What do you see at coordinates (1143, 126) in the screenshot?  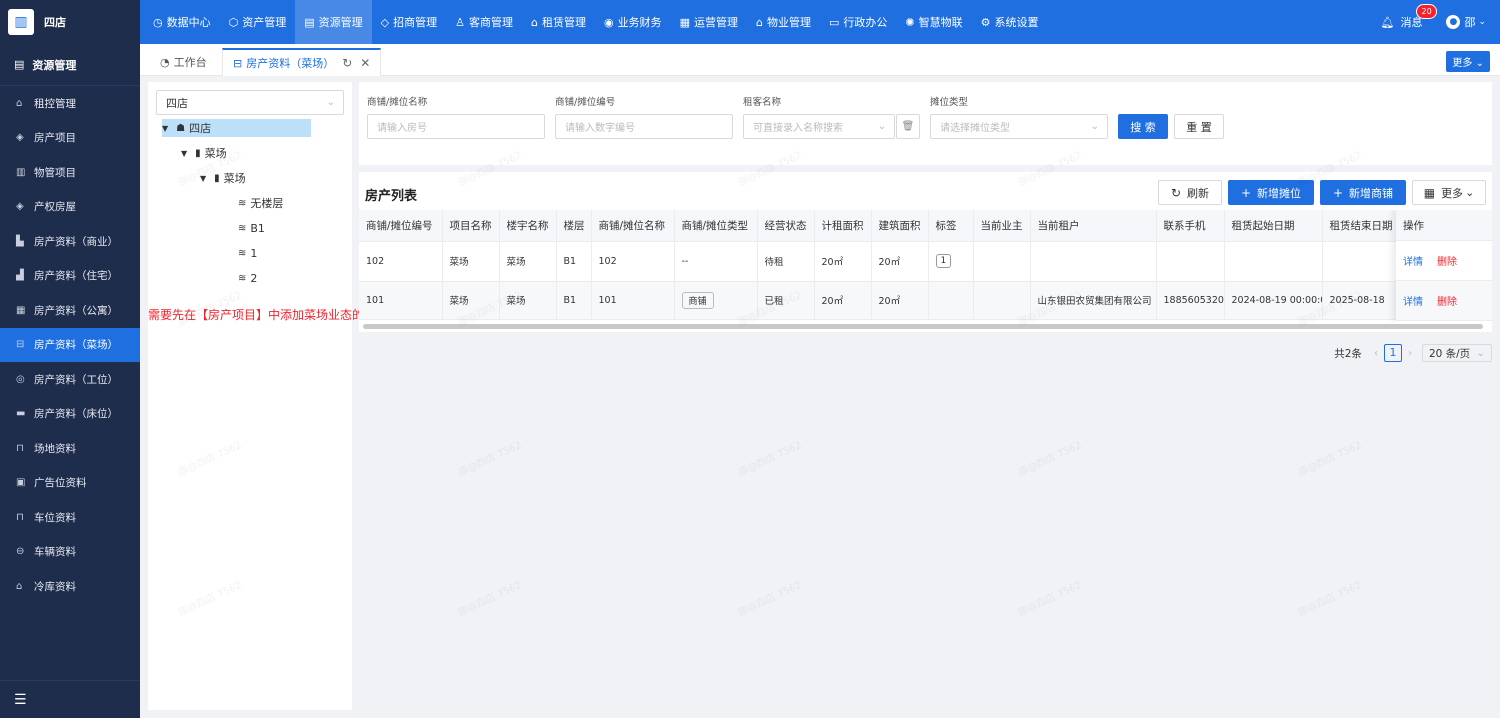 I see `search-button: 搜 索` at bounding box center [1143, 126].